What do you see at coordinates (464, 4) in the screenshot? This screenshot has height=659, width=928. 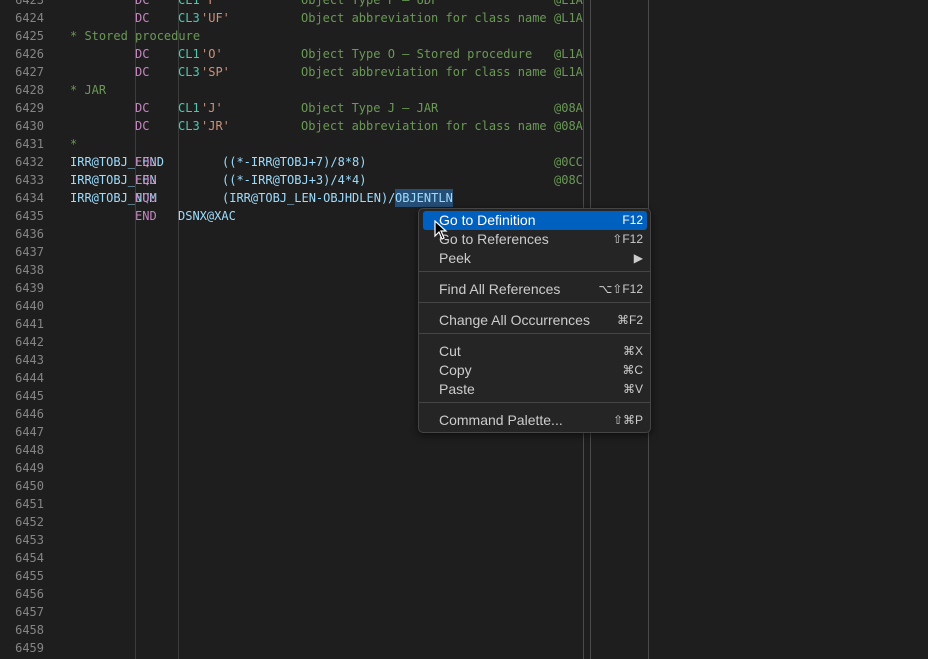 I see `code-line: 6423 DC CL1 'F' Object Type F – UDF @L1A` at bounding box center [464, 4].